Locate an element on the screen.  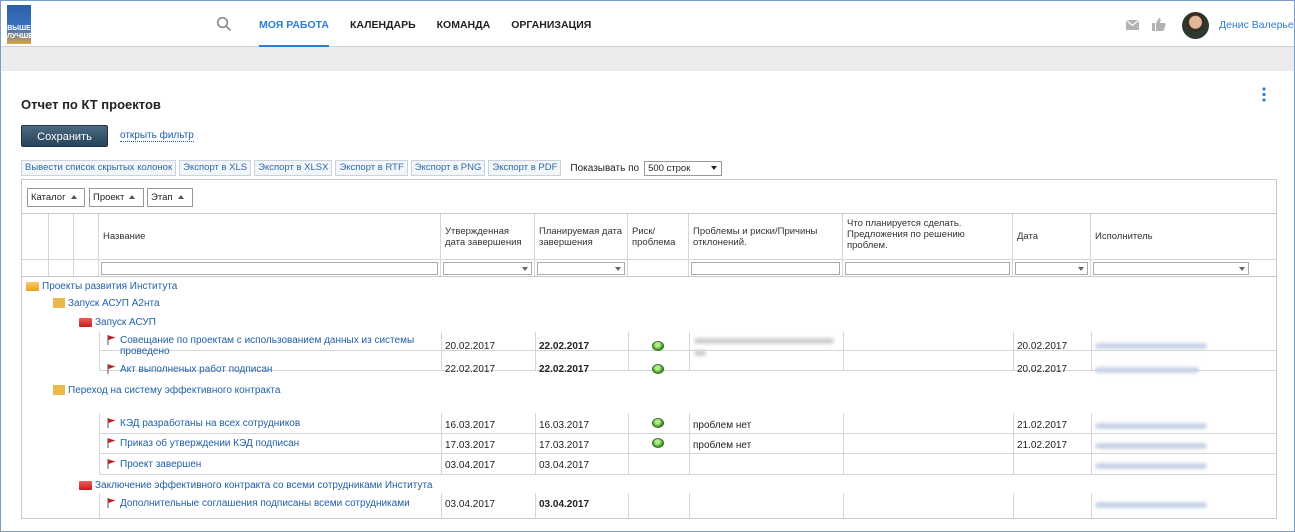
filter-problems-input is located at coordinates (765, 268).